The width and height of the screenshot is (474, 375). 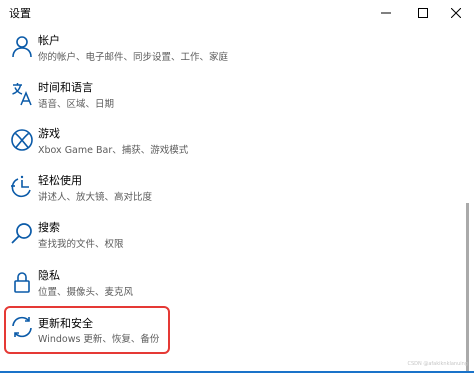 I want to click on settings-item-accounts: 帐户 你的帐户、电子邮件、同步设置、工作、家庭, so click(x=116, y=52).